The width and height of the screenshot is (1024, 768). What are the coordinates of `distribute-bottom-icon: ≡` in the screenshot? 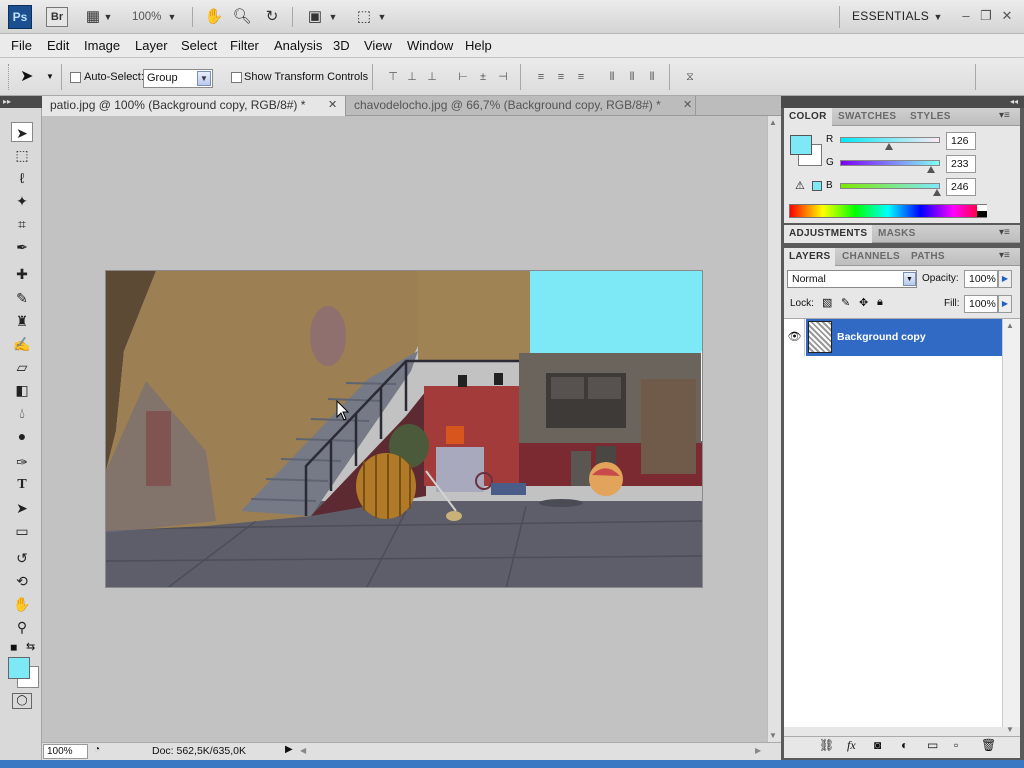 It's located at (581, 77).